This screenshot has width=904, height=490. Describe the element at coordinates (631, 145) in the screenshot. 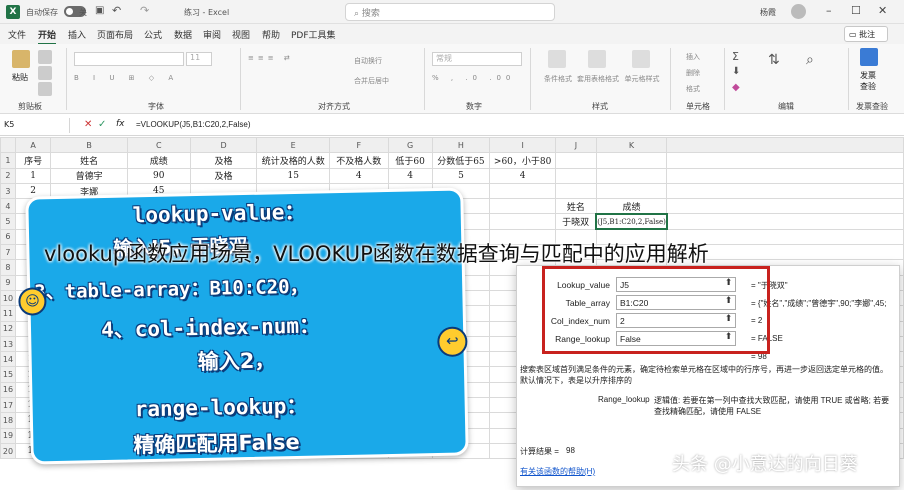

I see `column-header: K` at that location.